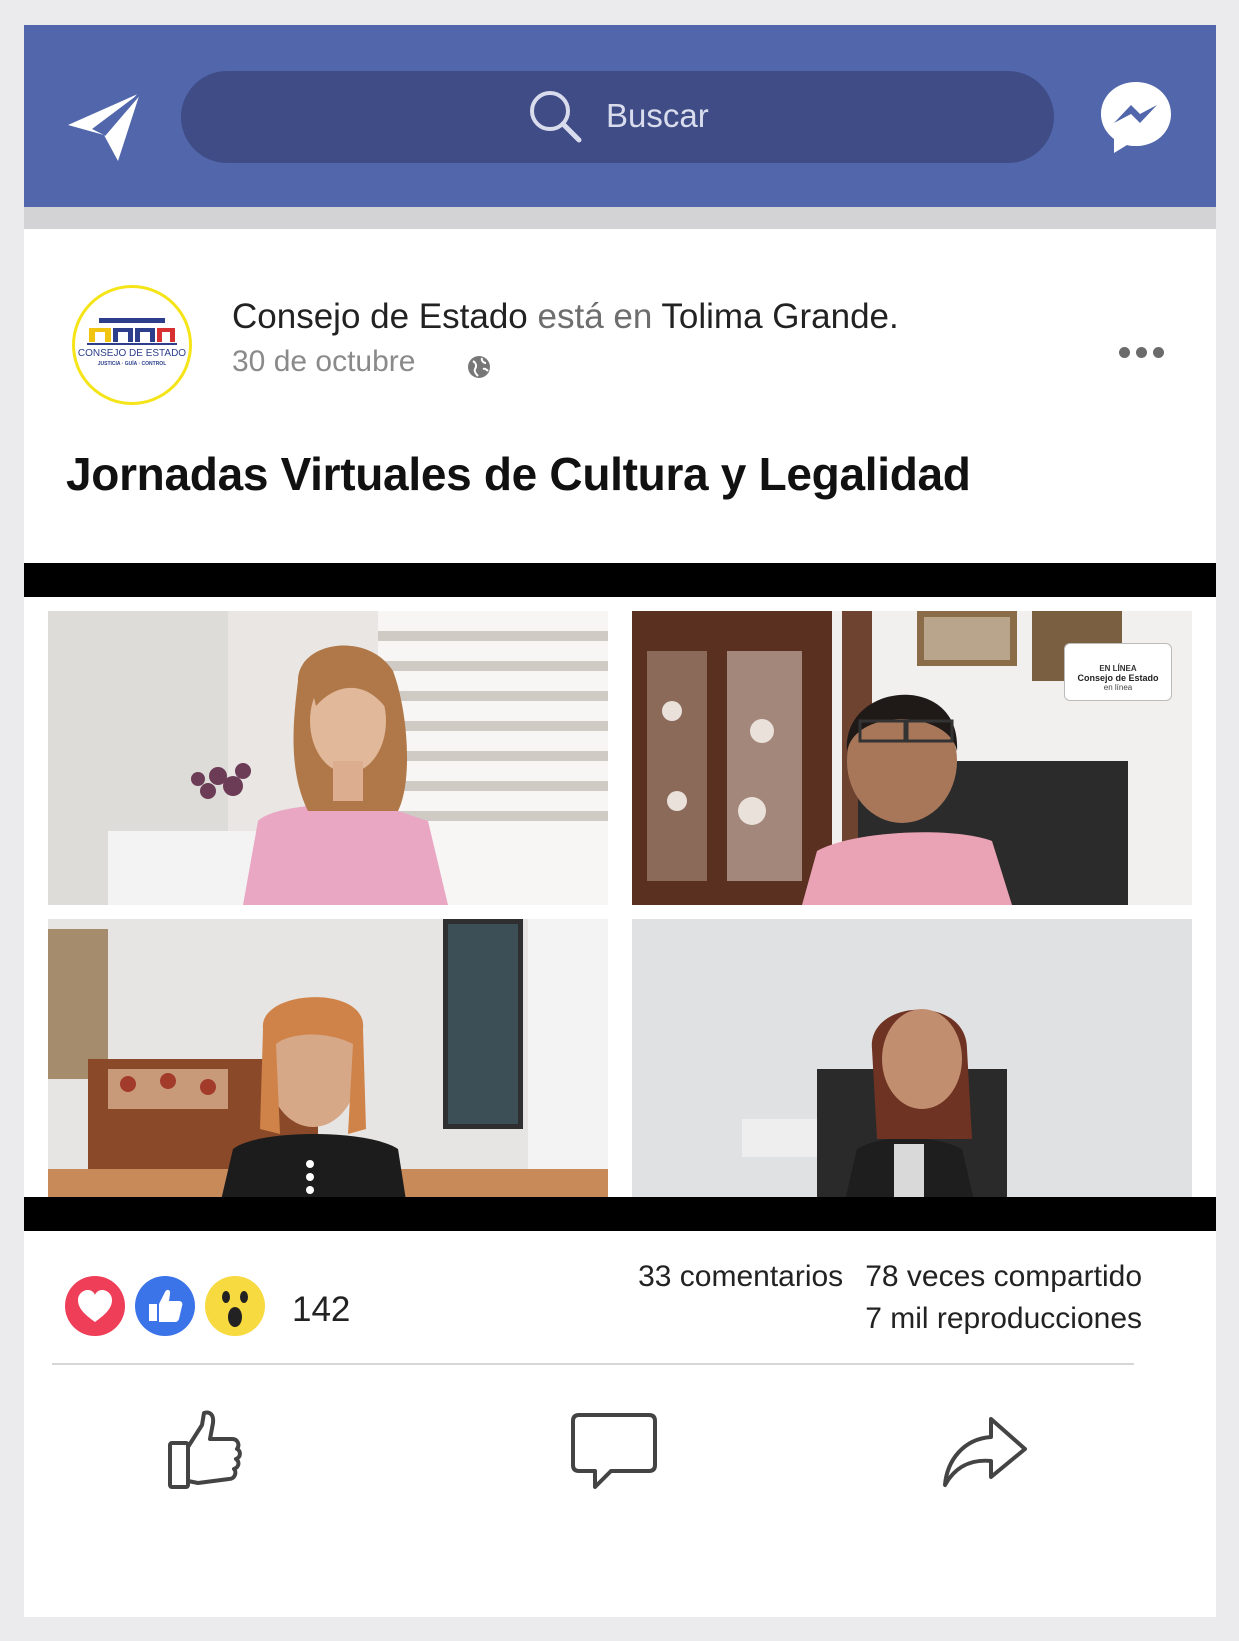 This screenshot has width=1239, height=1641. I want to click on actions-divider, so click(593, 1364).